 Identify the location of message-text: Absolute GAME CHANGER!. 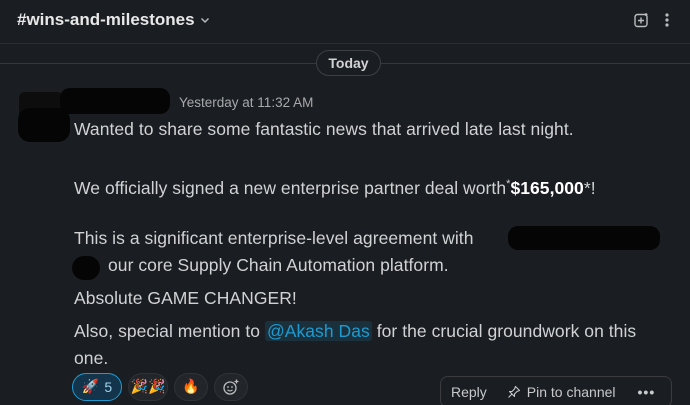
(185, 298).